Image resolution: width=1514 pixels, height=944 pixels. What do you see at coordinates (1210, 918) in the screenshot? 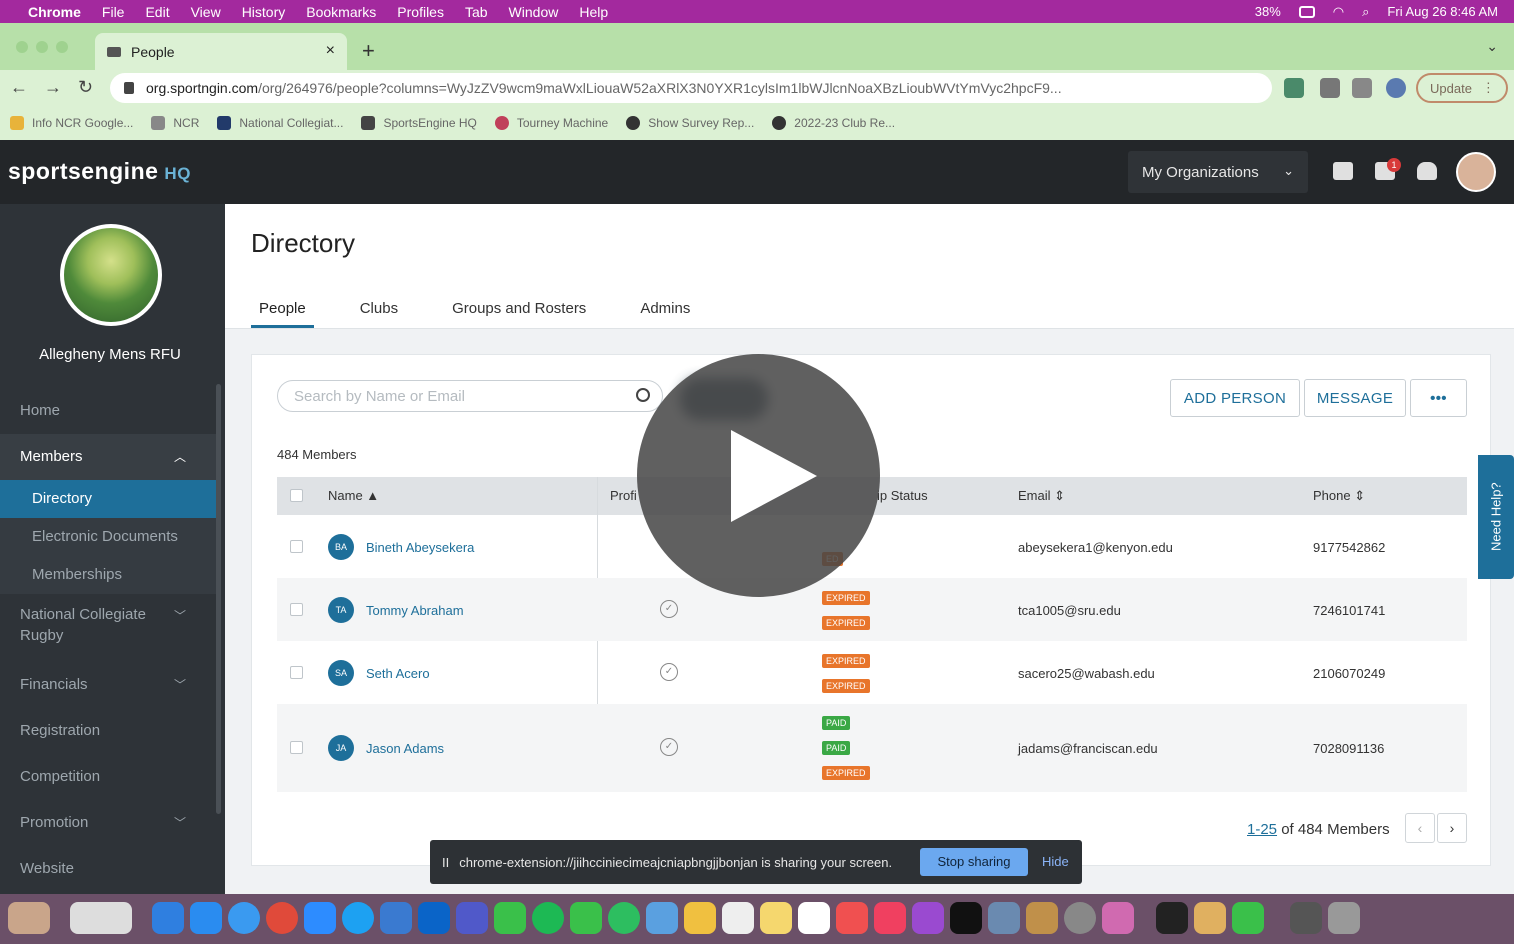
I see `pages-icon` at bounding box center [1210, 918].